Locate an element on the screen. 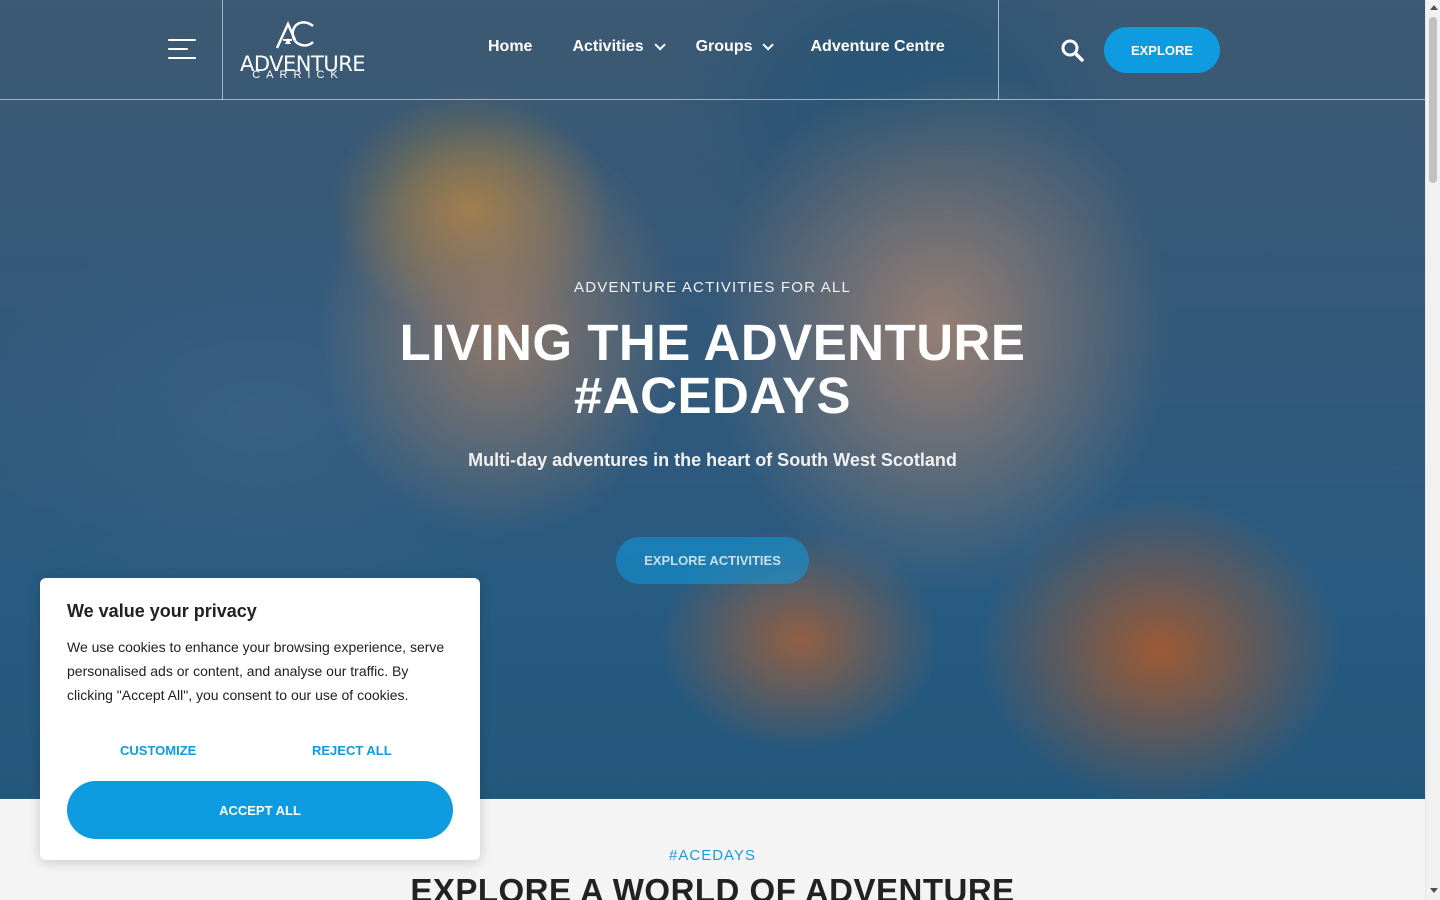 Image resolution: width=1440 pixels, height=900 pixels. hero-title-line2: #ACEDAYS is located at coordinates (712, 395).